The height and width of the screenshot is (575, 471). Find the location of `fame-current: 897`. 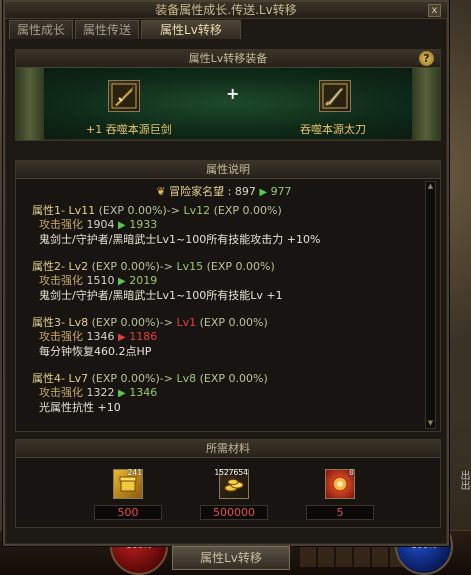

fame-current: 897 is located at coordinates (245, 191).